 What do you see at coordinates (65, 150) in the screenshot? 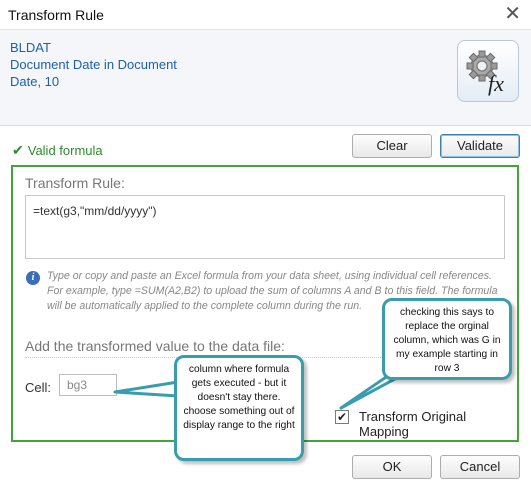
I see `validation-text: Valid formula` at bounding box center [65, 150].